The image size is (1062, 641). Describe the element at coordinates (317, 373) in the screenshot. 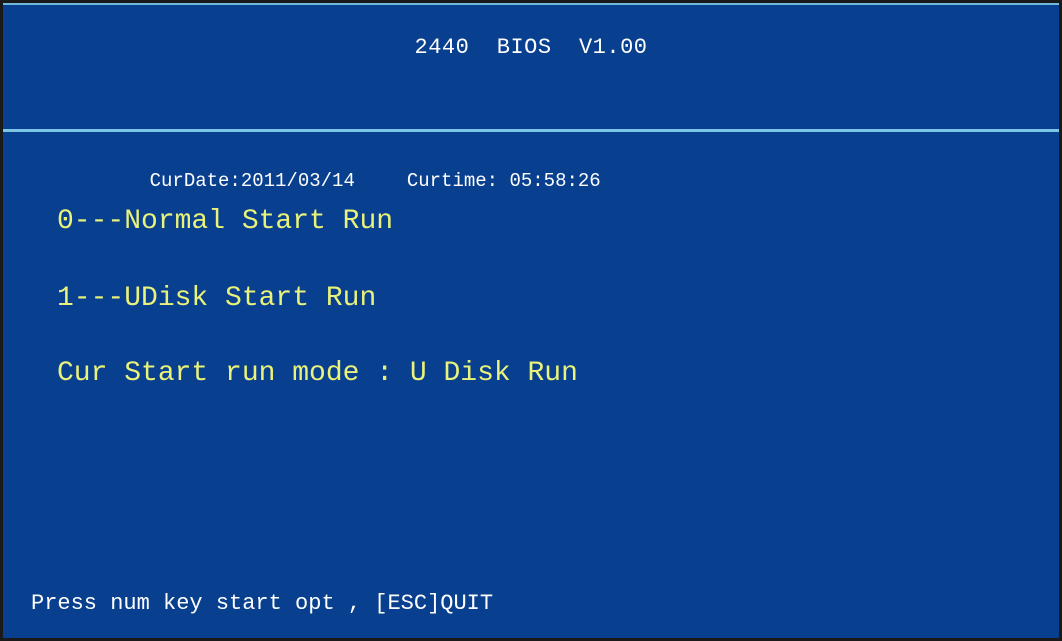

I see `current-run-mode: Cur Start run mode : U Disk Run` at that location.